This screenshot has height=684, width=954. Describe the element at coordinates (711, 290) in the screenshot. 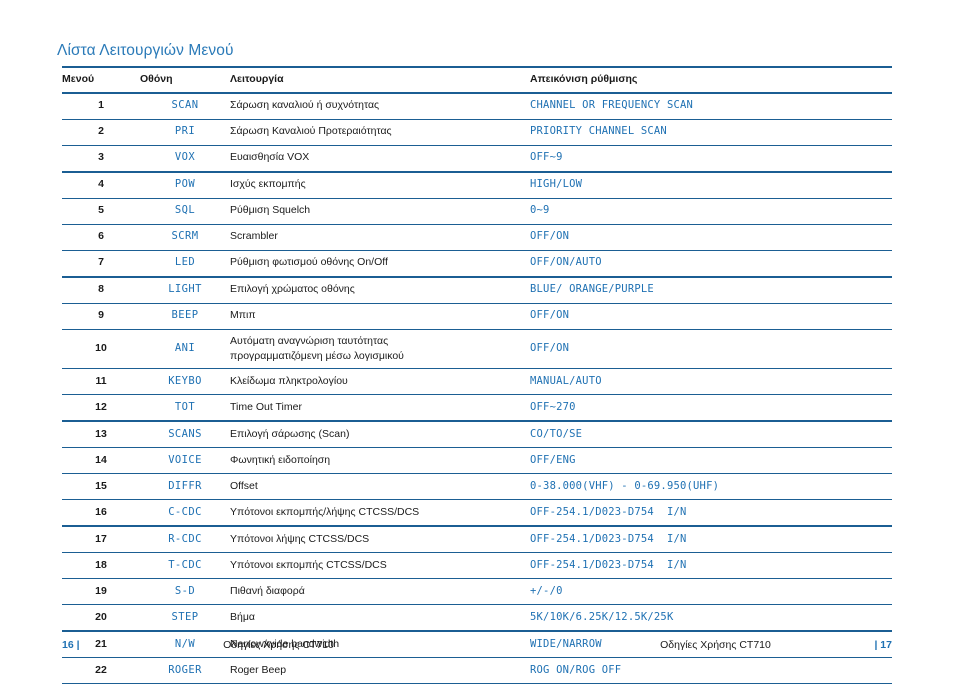

I see `cell-setting-display: BLUE/ ORANGE/PURPLE` at that location.